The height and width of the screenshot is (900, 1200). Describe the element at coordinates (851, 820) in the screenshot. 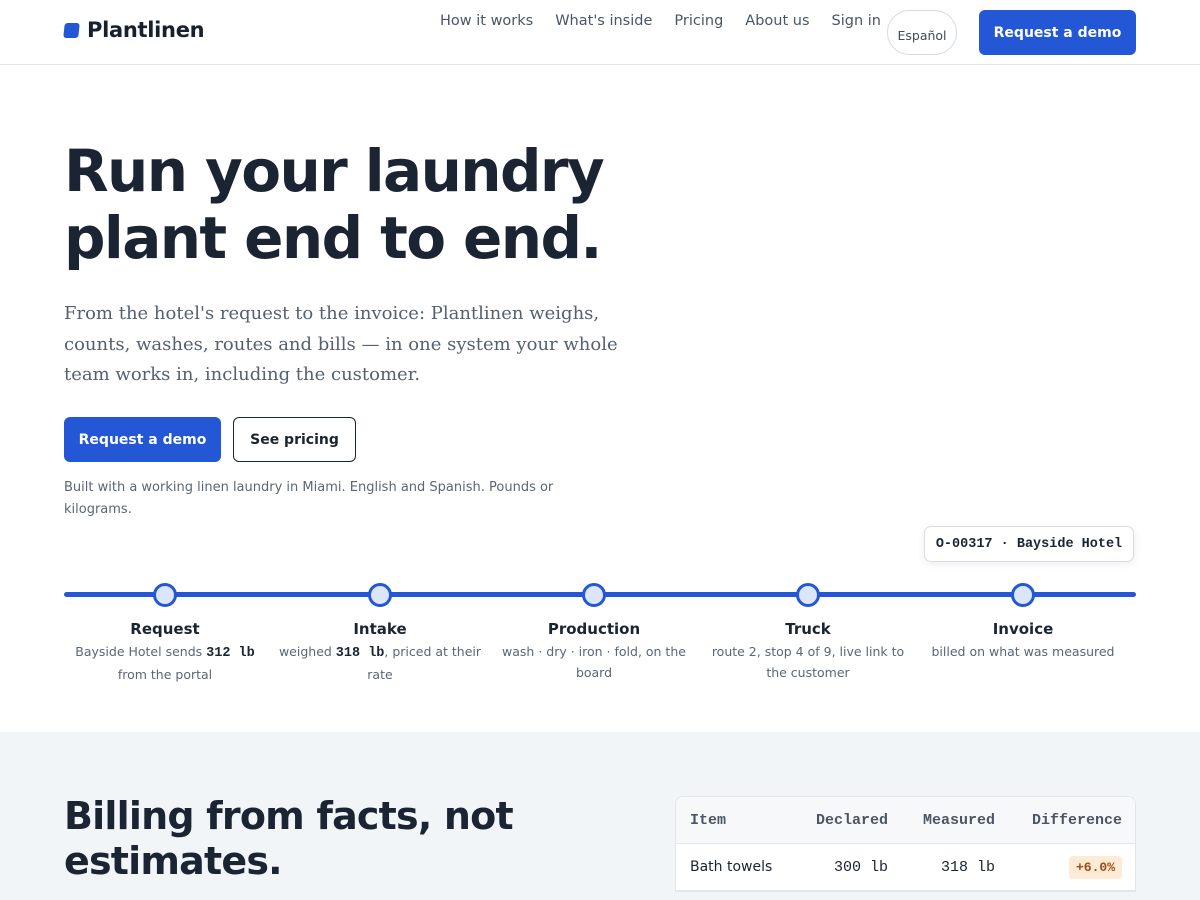

I see `column-header-declared: Declared` at that location.